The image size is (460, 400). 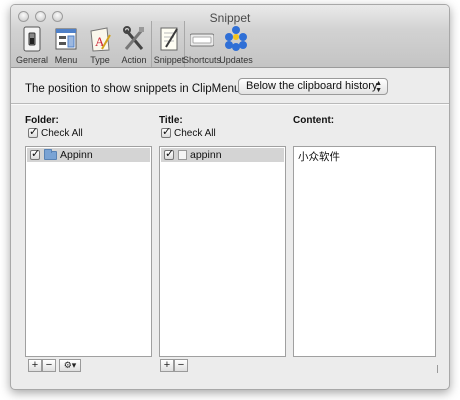 What do you see at coordinates (236, 60) in the screenshot?
I see `toolbar-updates-label: Updates` at bounding box center [236, 60].